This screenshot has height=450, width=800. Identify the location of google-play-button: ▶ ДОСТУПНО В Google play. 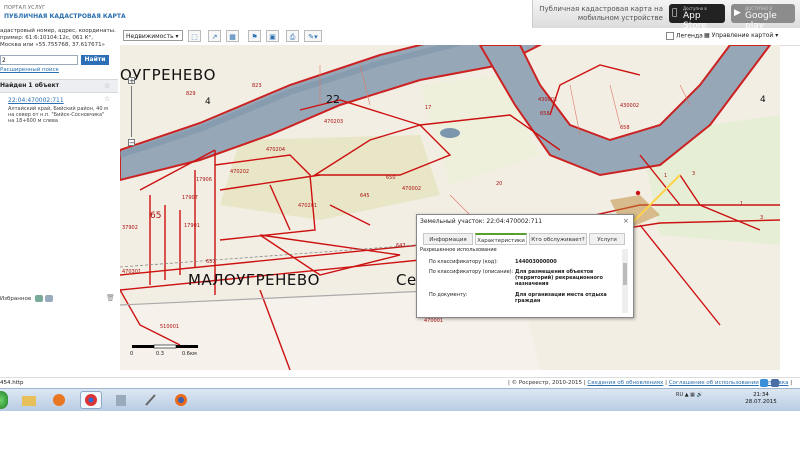
(763, 17).